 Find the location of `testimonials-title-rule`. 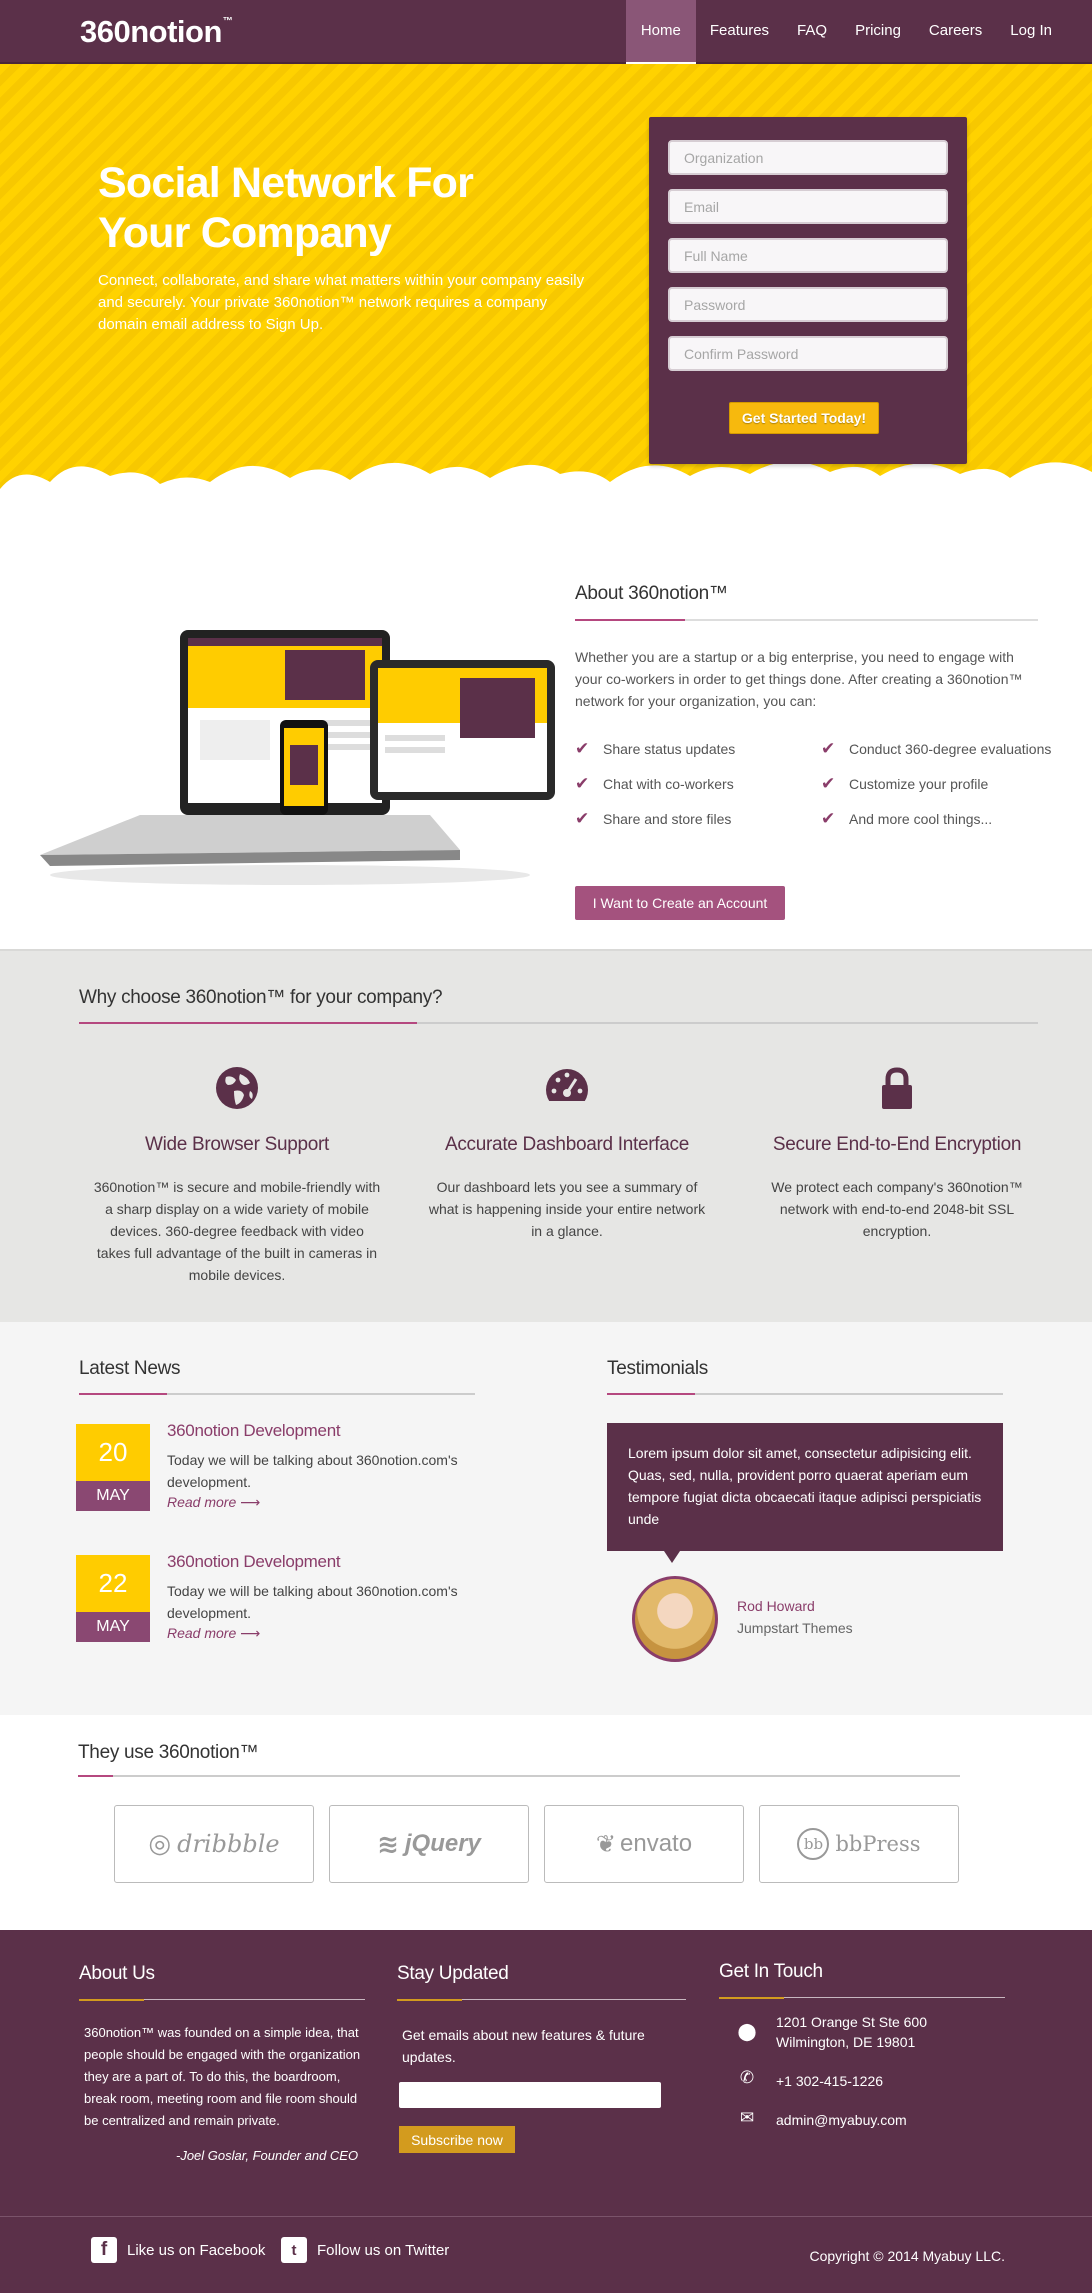

testimonials-title-rule is located at coordinates (805, 1394).